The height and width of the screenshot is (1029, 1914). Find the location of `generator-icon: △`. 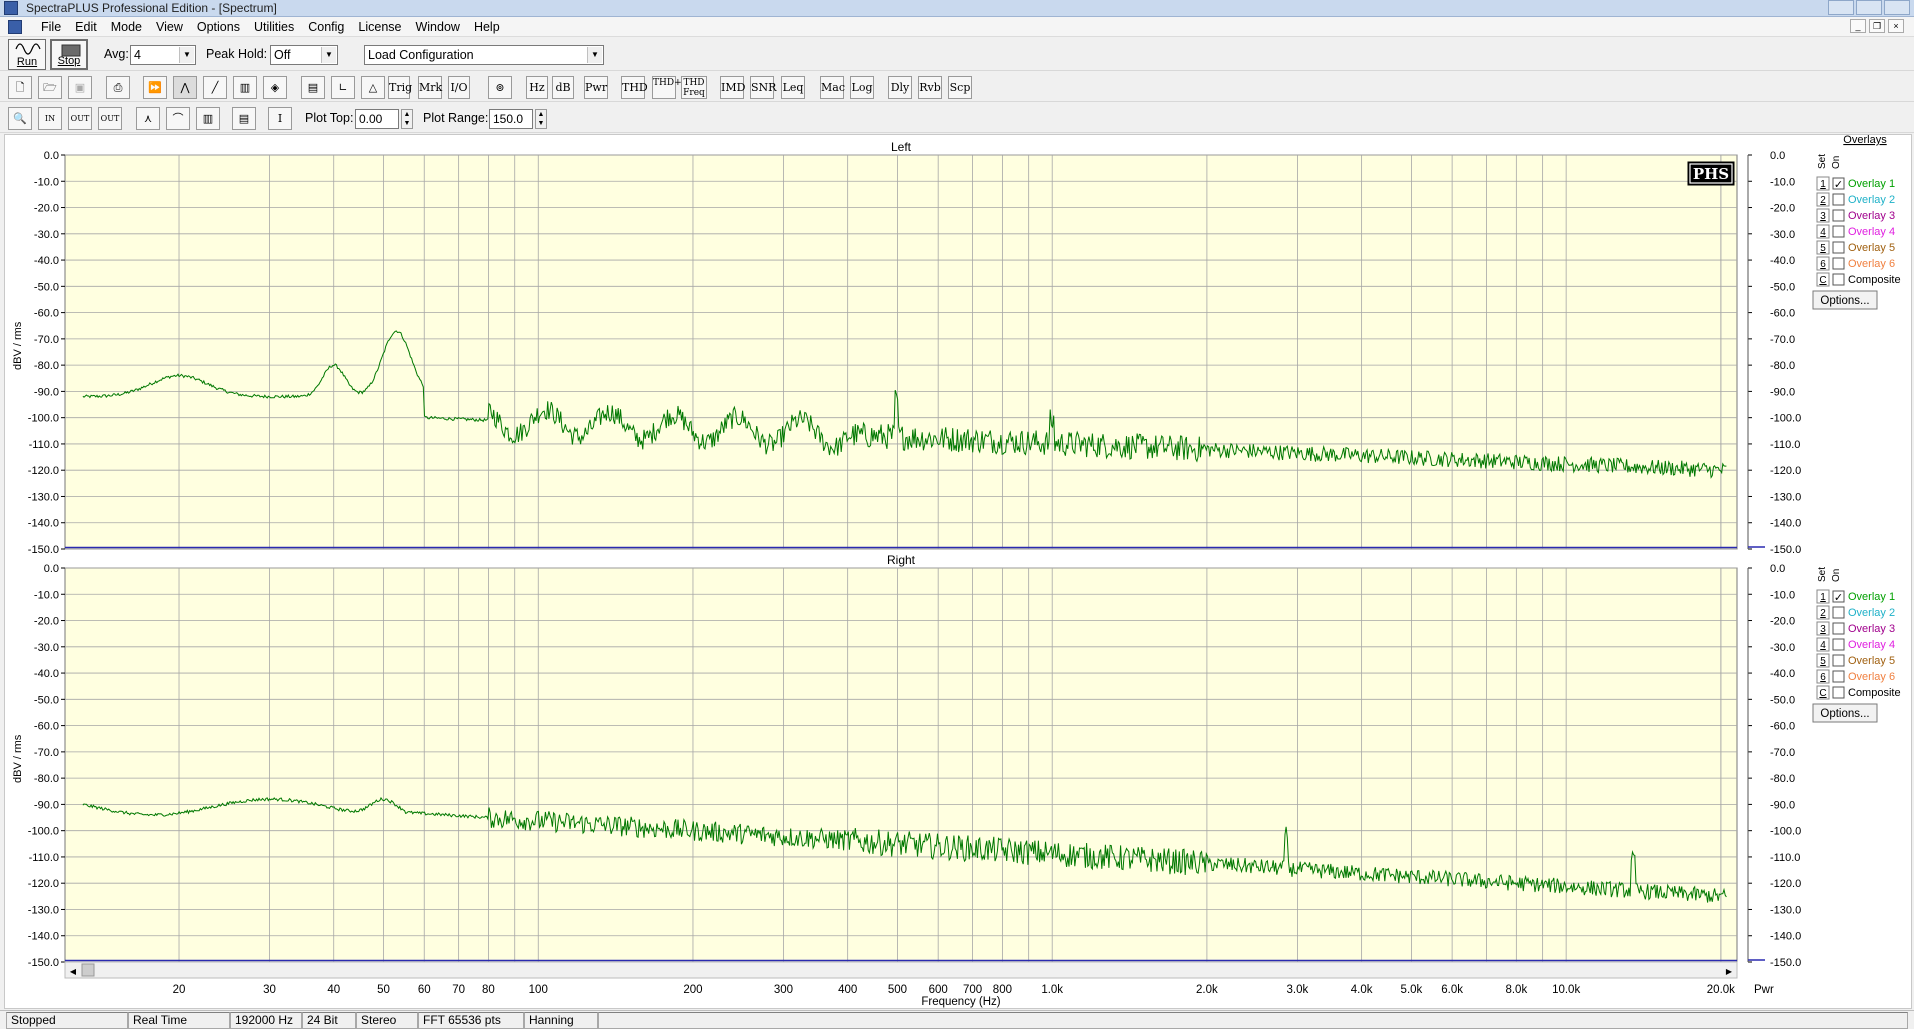

generator-icon: △ is located at coordinates (373, 87).